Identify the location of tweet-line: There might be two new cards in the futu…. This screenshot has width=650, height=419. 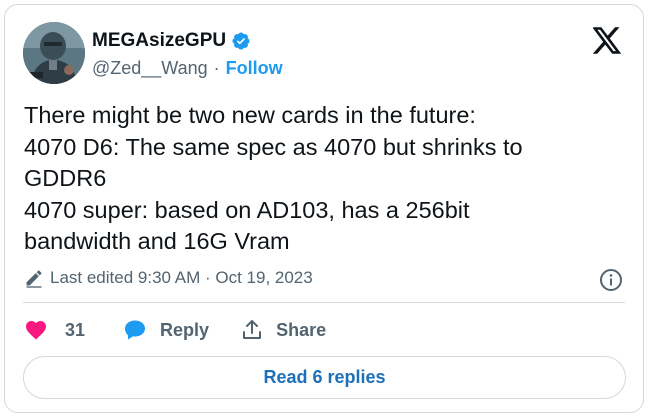
(250, 115).